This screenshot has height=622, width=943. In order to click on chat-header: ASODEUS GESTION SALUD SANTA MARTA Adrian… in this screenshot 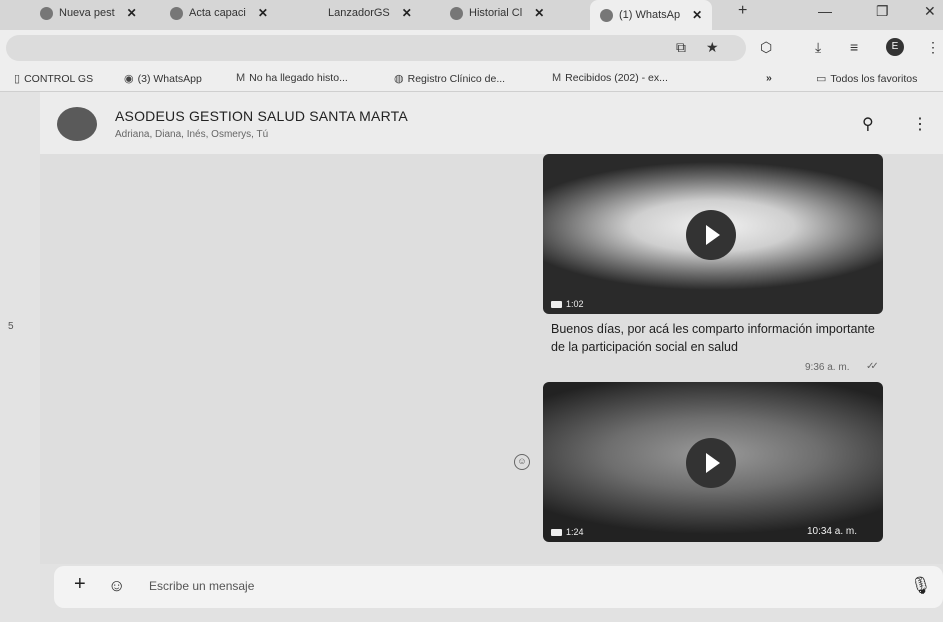, I will do `click(491, 123)`.